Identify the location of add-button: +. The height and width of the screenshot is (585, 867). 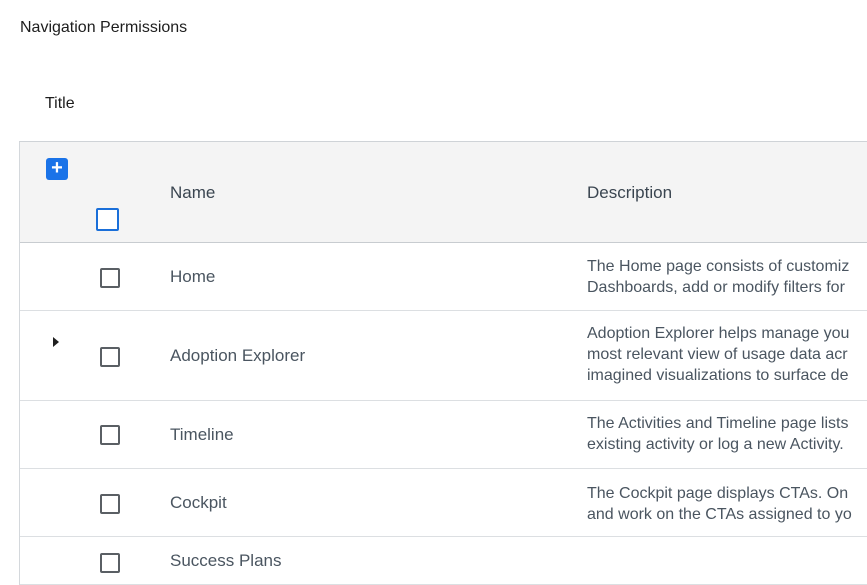
(57, 169).